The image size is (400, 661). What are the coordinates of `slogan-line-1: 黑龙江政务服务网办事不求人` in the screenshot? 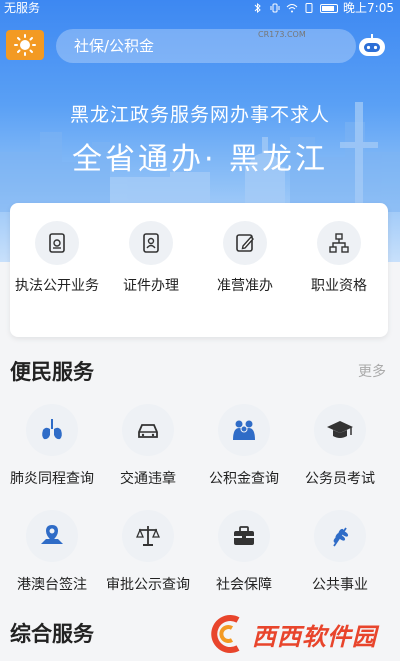 It's located at (199, 115).